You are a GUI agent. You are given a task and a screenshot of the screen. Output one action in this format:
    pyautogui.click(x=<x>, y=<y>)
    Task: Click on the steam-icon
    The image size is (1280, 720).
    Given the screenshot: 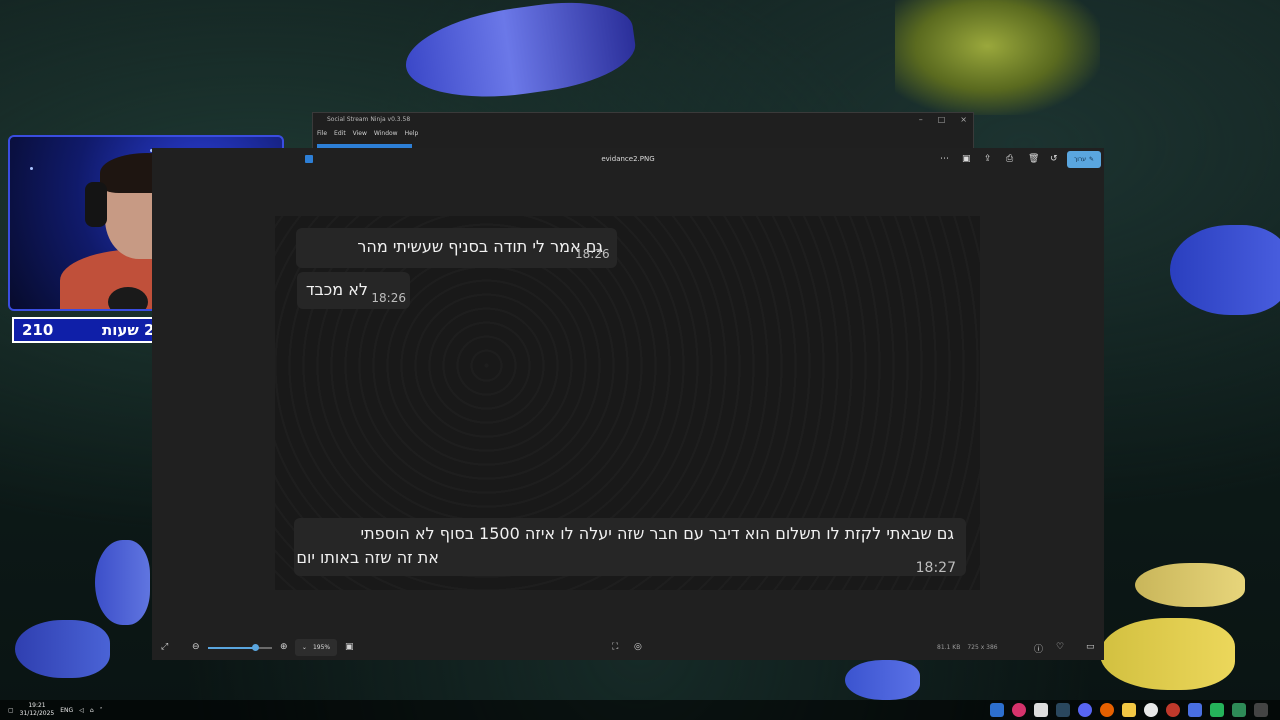 What is the action you would take?
    pyautogui.click(x=1063, y=710)
    